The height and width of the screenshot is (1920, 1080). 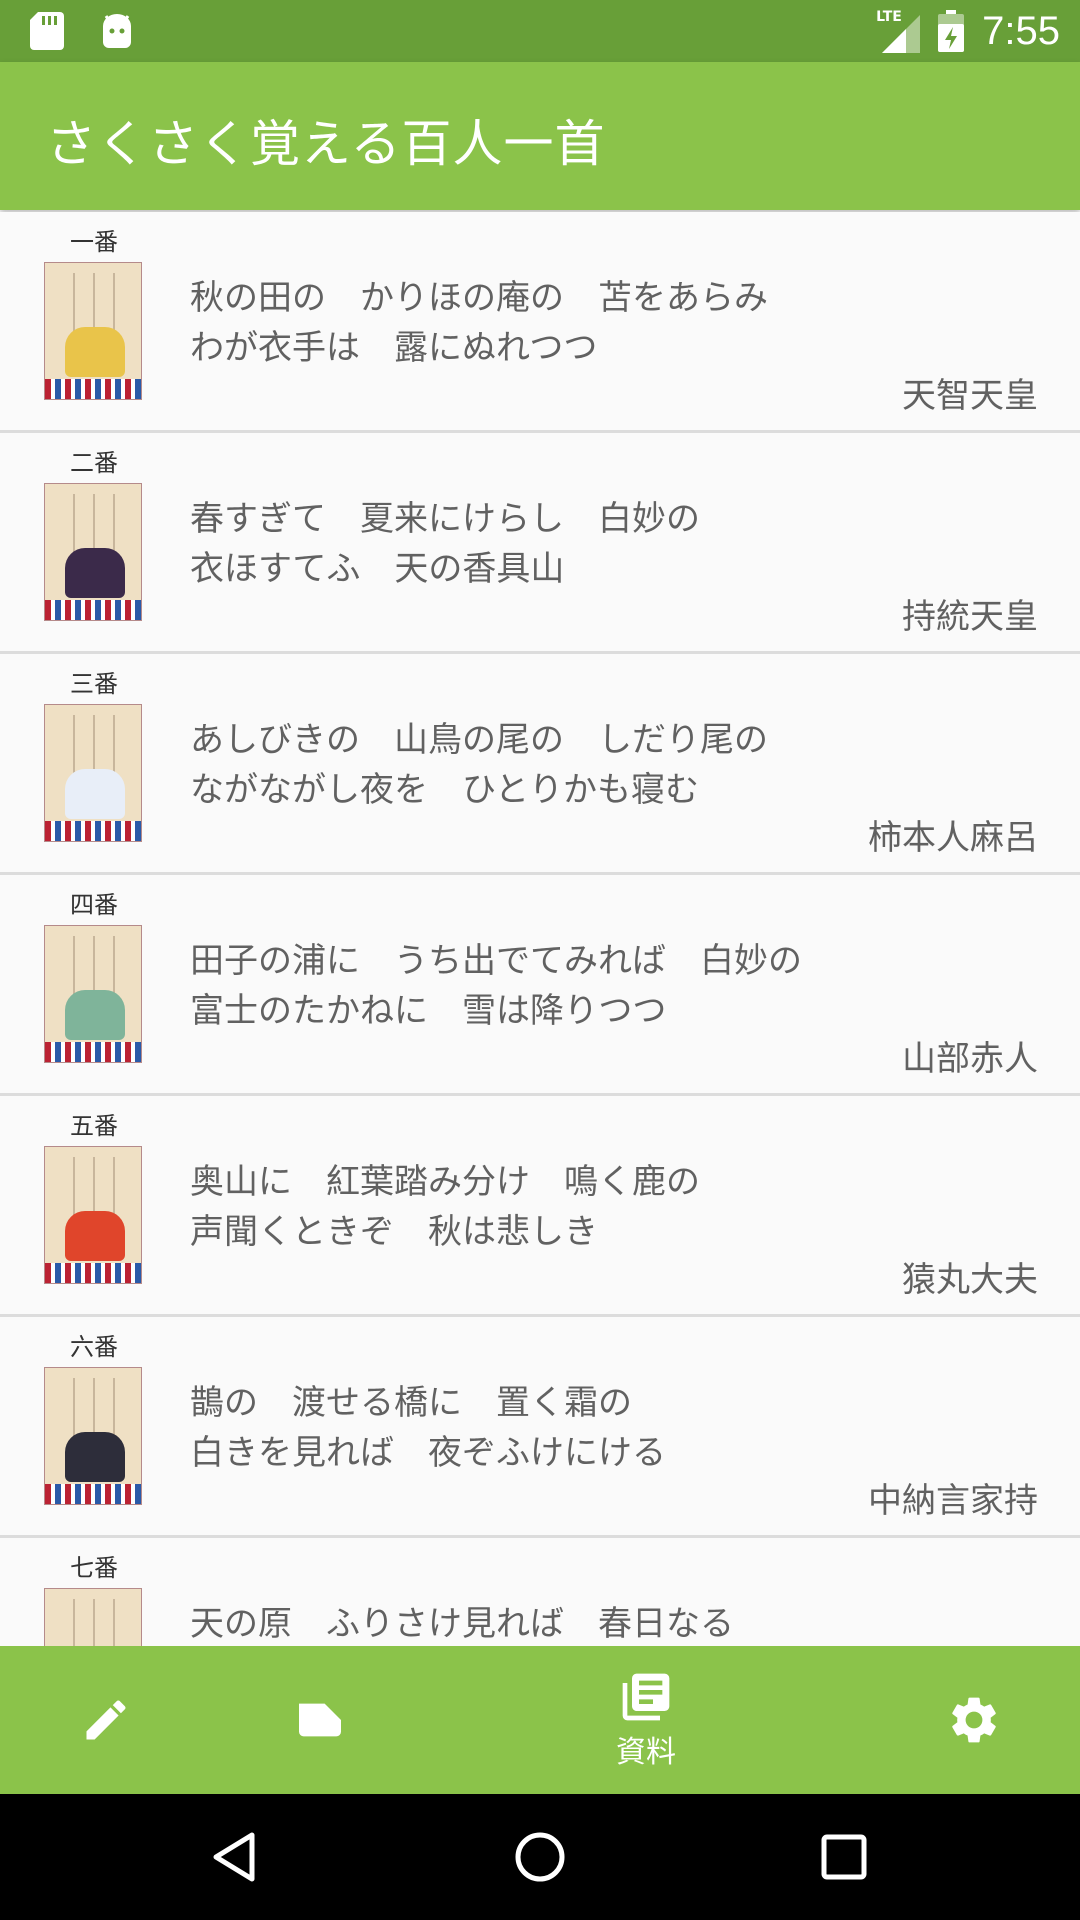 I want to click on sd-card-icon, so click(x=47, y=31).